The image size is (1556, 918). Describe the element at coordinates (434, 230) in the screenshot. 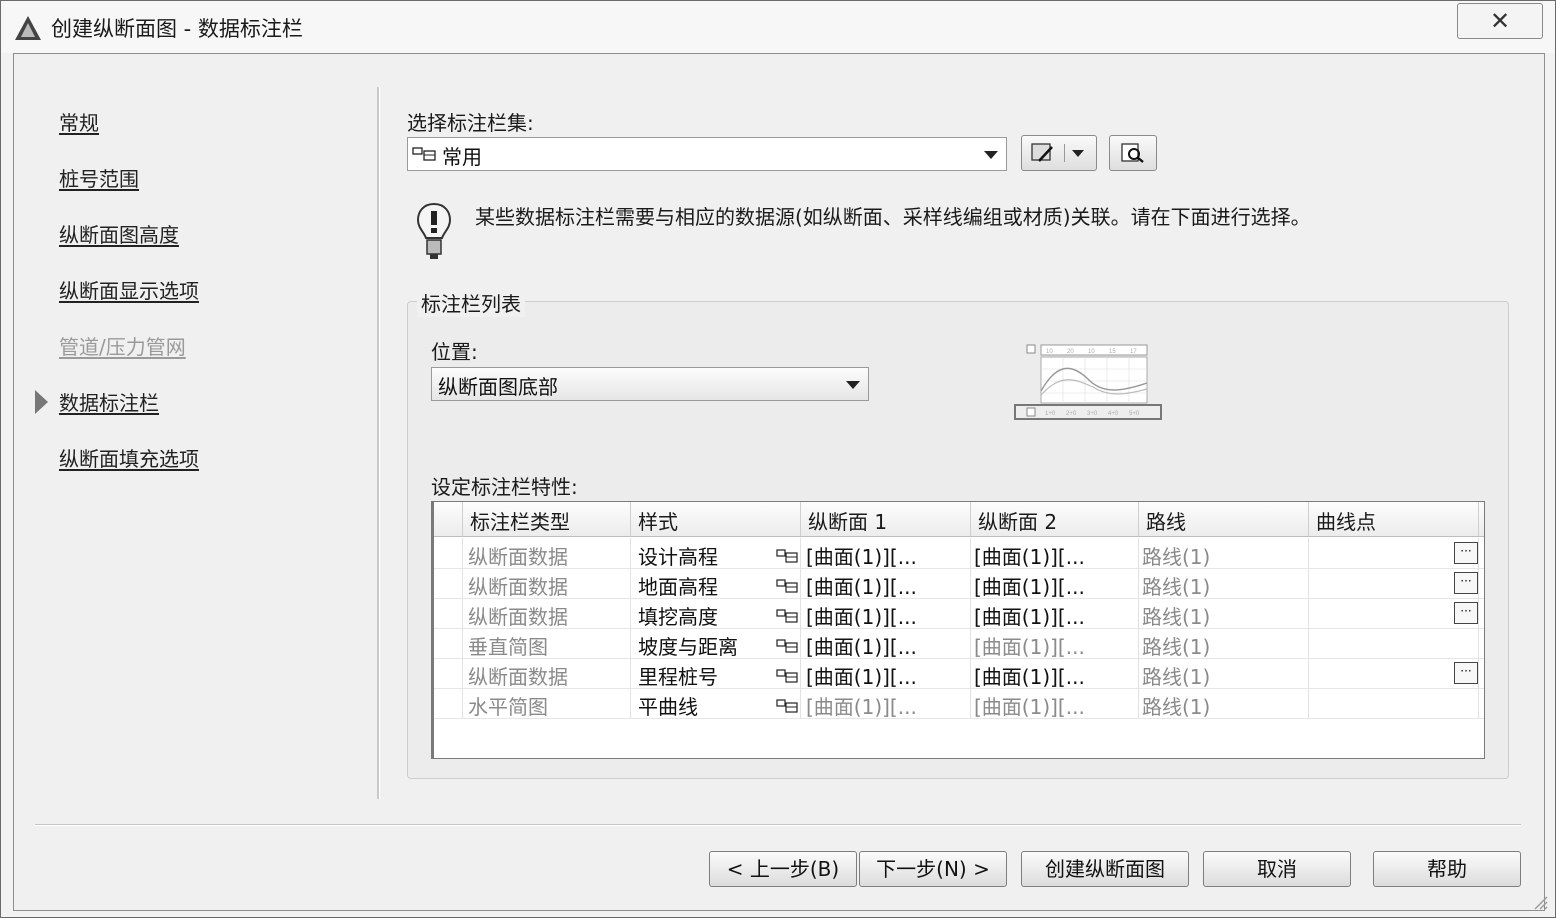

I see `lightbulb-info-icon` at that location.